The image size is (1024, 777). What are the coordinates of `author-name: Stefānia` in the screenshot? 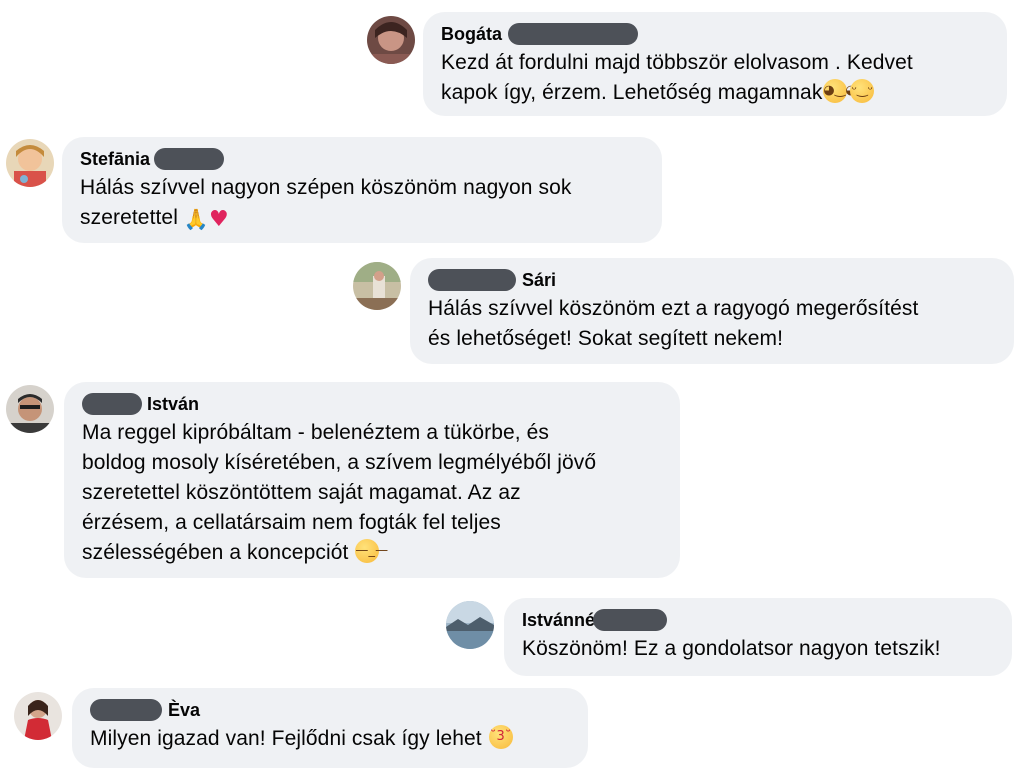 It's located at (362, 159).